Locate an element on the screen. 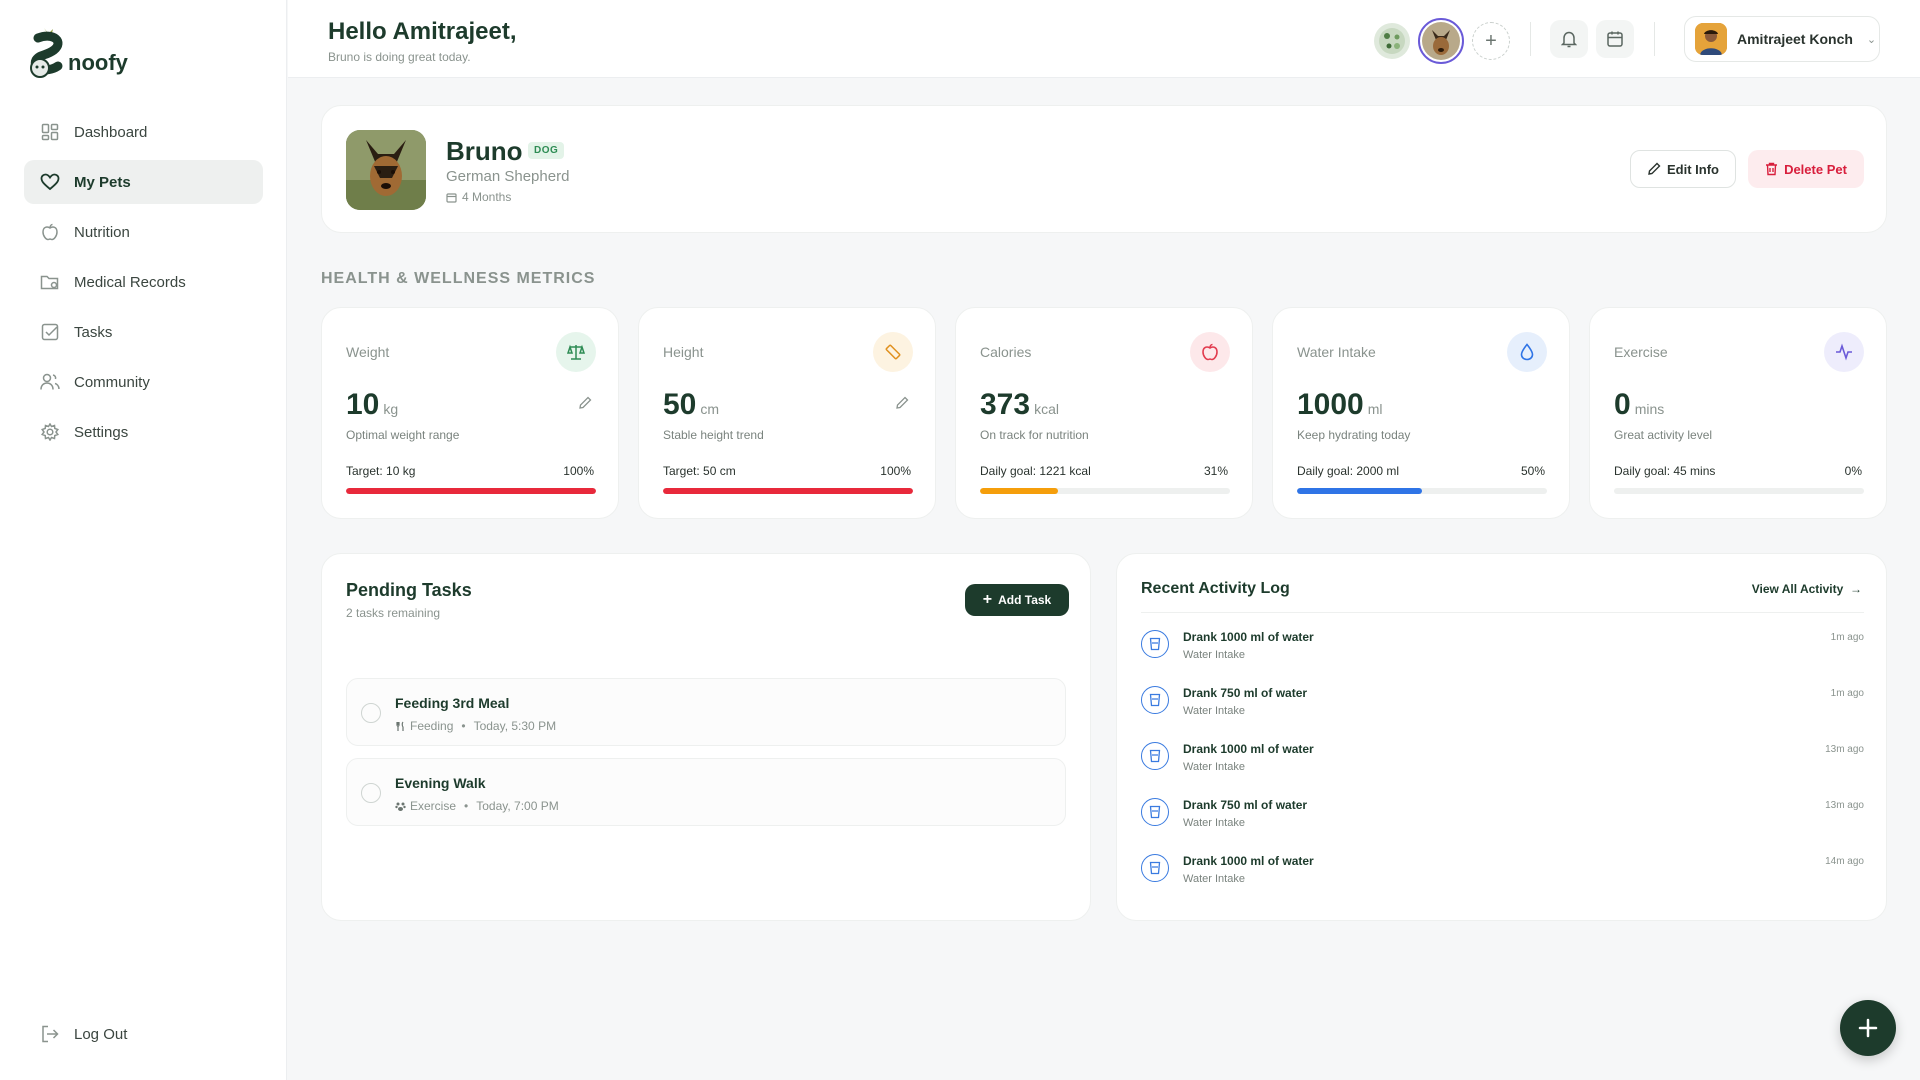  sidebar-item-community: Community is located at coordinates (143, 382).